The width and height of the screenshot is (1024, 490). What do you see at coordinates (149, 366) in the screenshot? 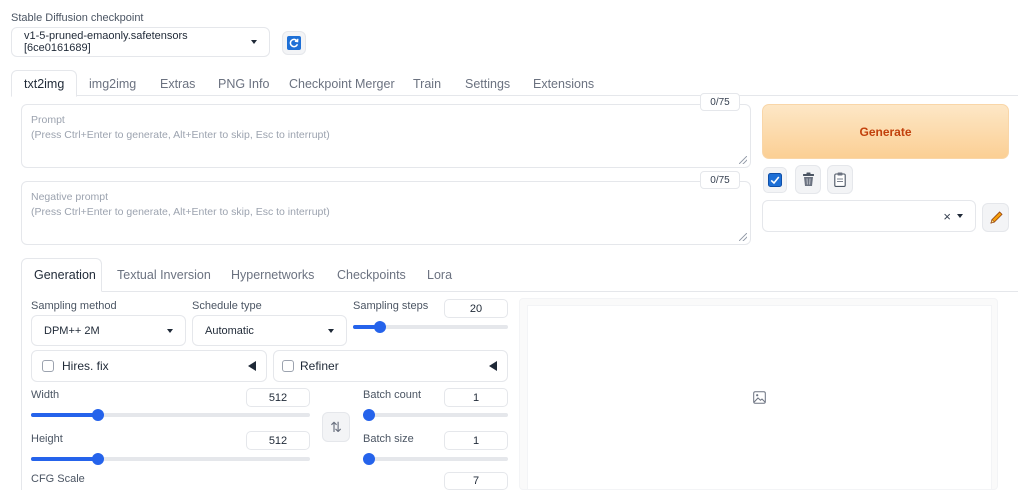
I see `hires-fix-accordion: Hires. fix` at bounding box center [149, 366].